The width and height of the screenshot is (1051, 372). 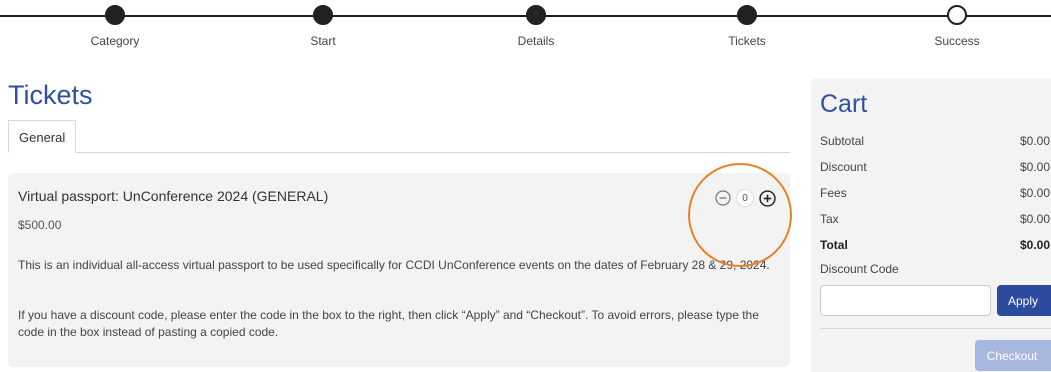 I want to click on step-label: Start, so click(x=323, y=41).